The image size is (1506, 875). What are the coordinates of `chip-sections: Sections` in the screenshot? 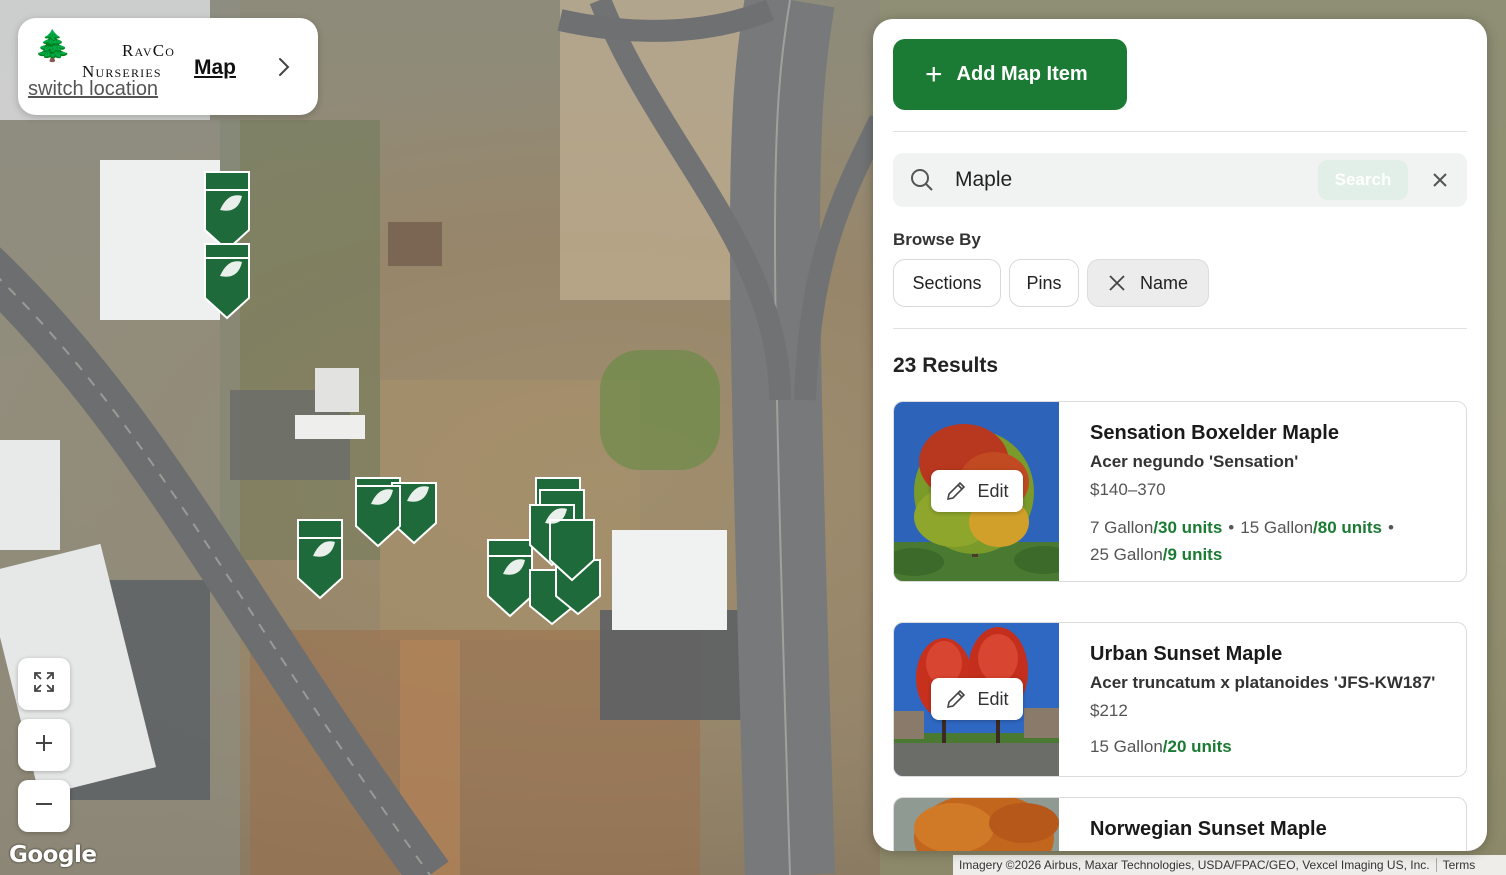 It's located at (947, 283).